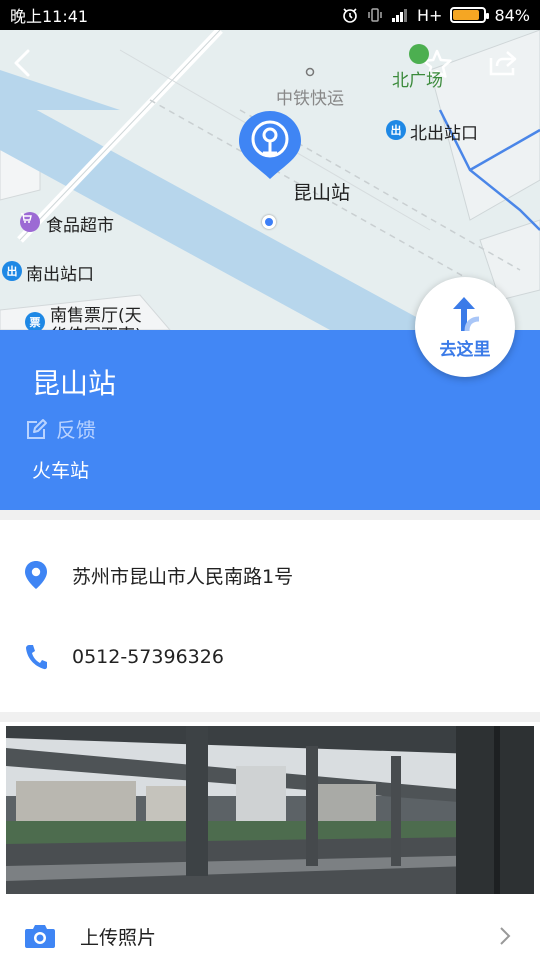 The height and width of the screenshot is (960, 540). I want to click on status-bar: 晚上11:41 H+ 84%, so click(270, 15).